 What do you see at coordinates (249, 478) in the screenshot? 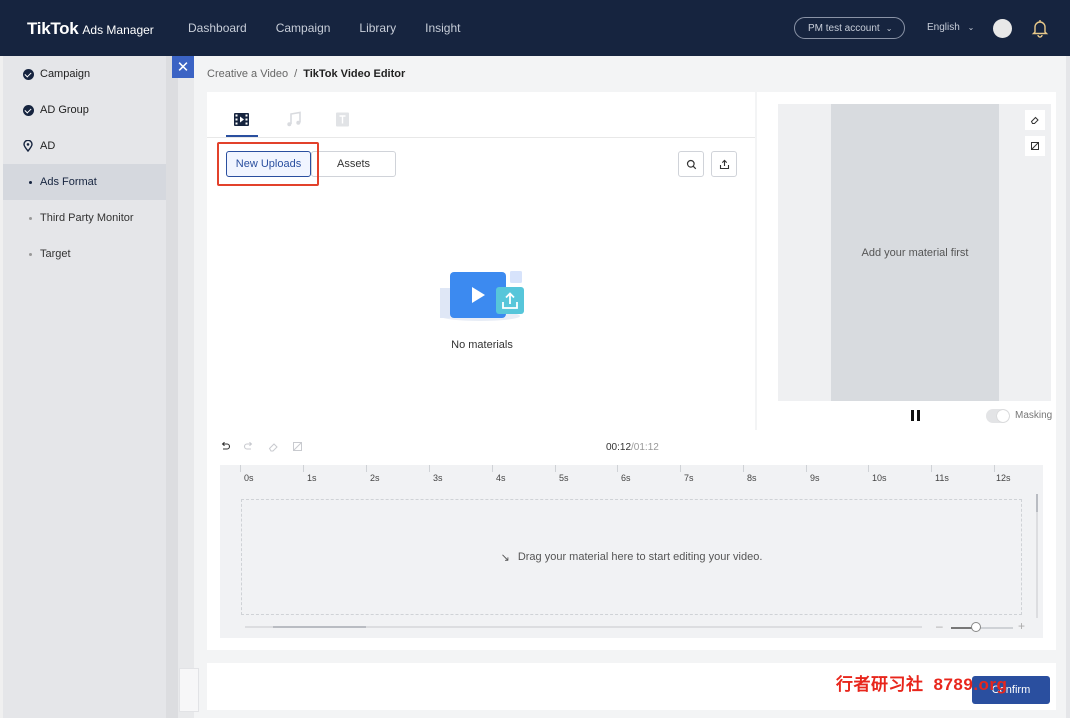
I see `ruler-tick-label: 0s` at bounding box center [249, 478].